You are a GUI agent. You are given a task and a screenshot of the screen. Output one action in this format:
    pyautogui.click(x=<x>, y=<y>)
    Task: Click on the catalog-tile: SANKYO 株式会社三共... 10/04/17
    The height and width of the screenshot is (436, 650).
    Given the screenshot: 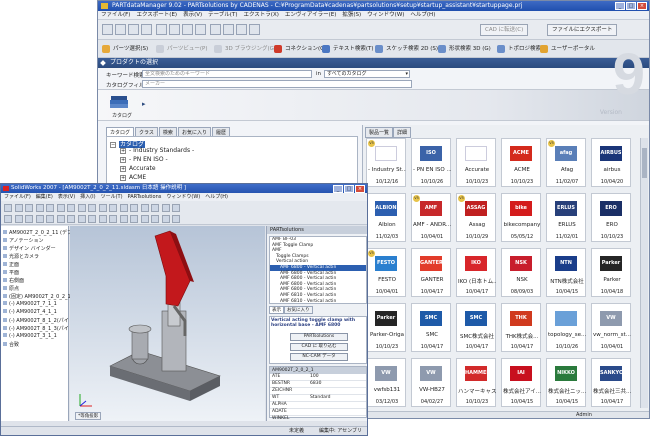 What is the action you would take?
    pyautogui.click(x=611, y=382)
    